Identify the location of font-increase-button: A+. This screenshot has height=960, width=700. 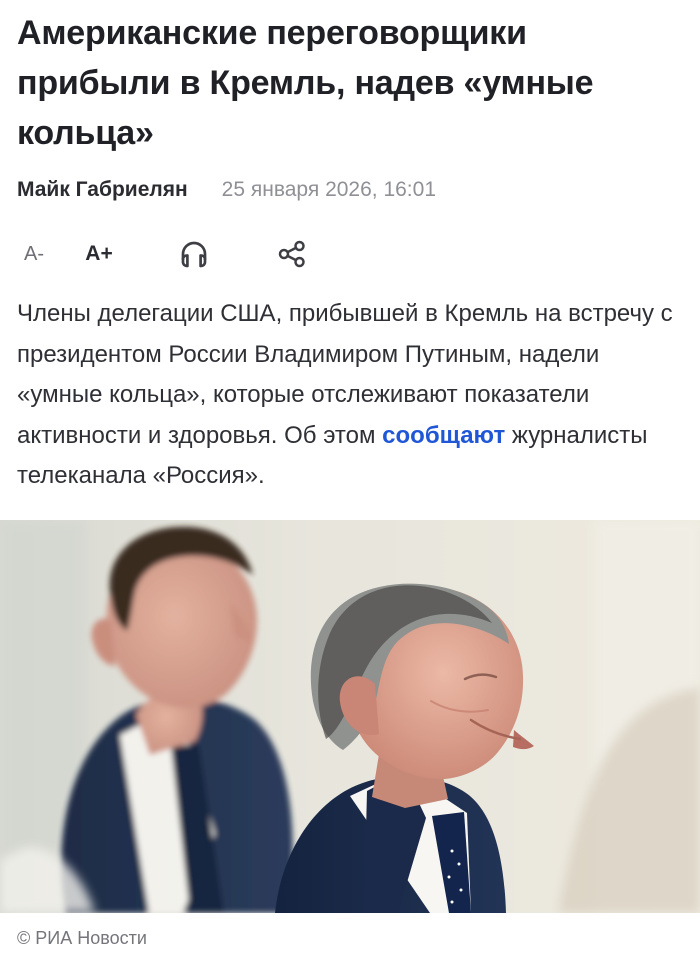
(99, 254).